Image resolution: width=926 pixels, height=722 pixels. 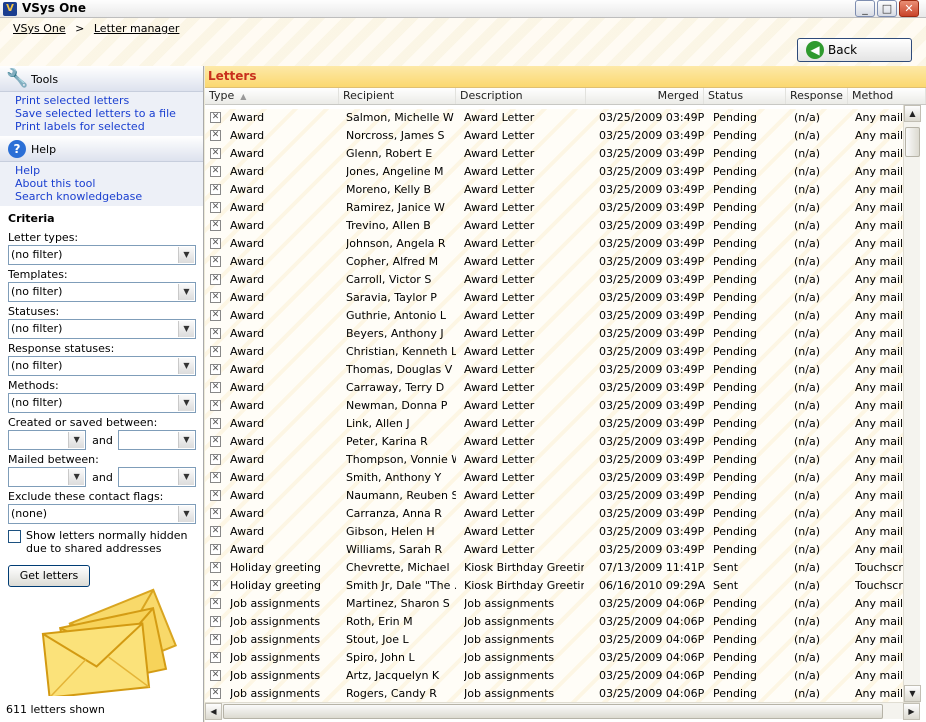 What do you see at coordinates (521, 96) in the screenshot?
I see `column-header-description: Description` at bounding box center [521, 96].